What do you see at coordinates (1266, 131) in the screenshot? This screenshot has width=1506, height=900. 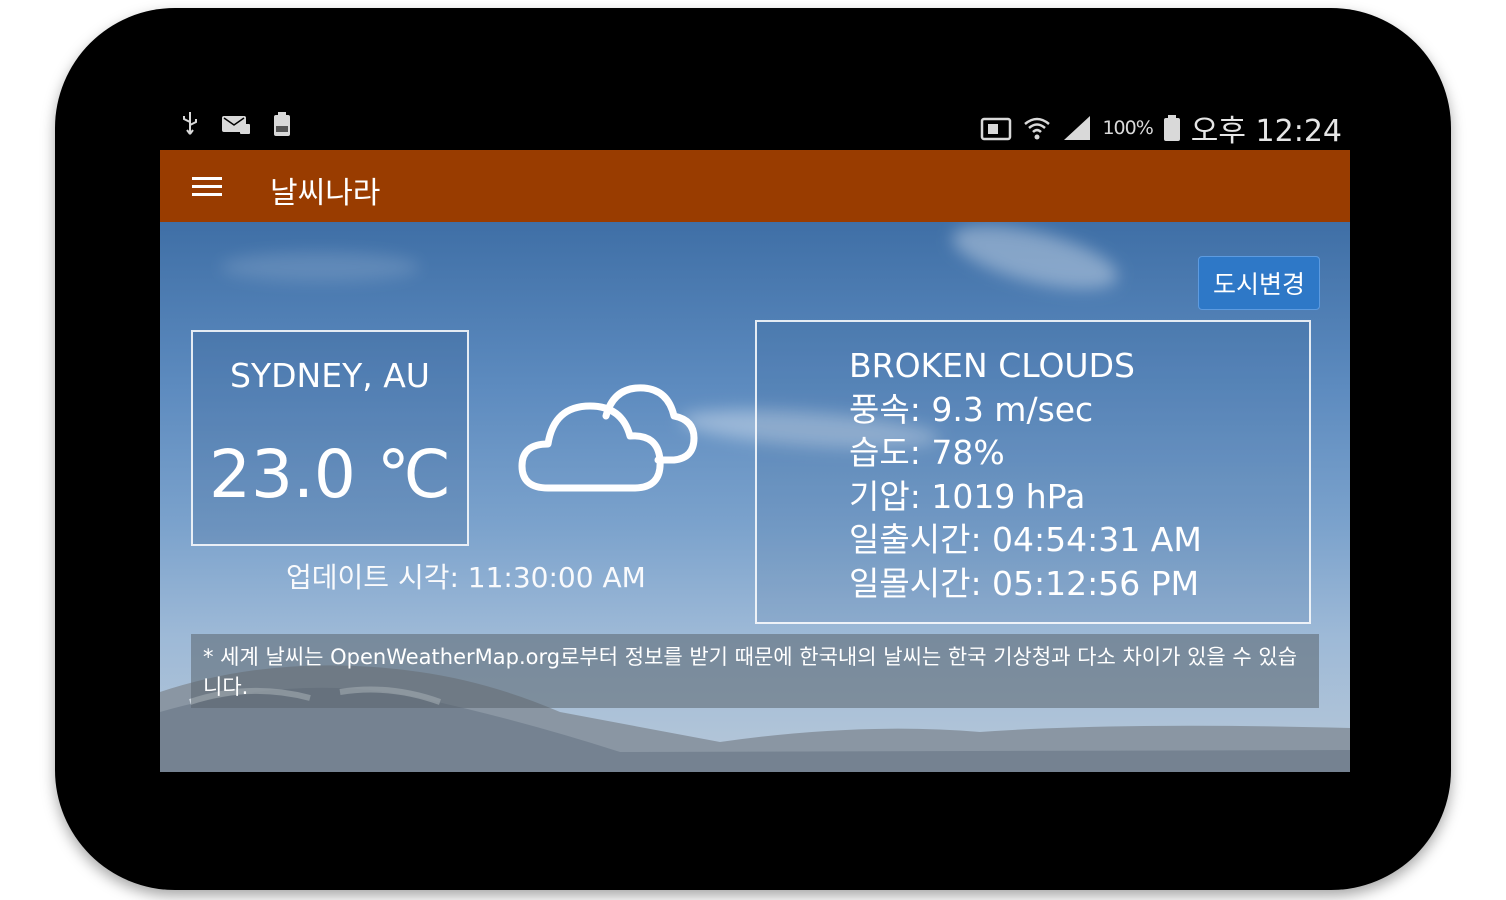 I see `status-time: 오후 12:24` at bounding box center [1266, 131].